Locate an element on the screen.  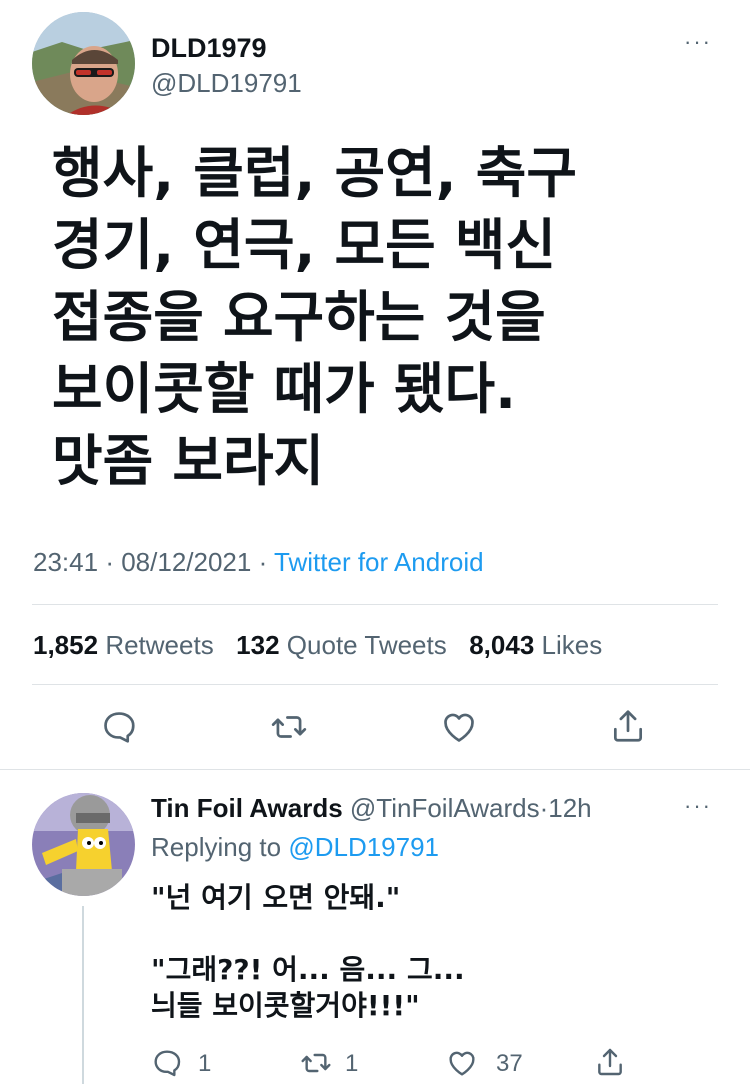
likes-count: 8,043 is located at coordinates (502, 645).